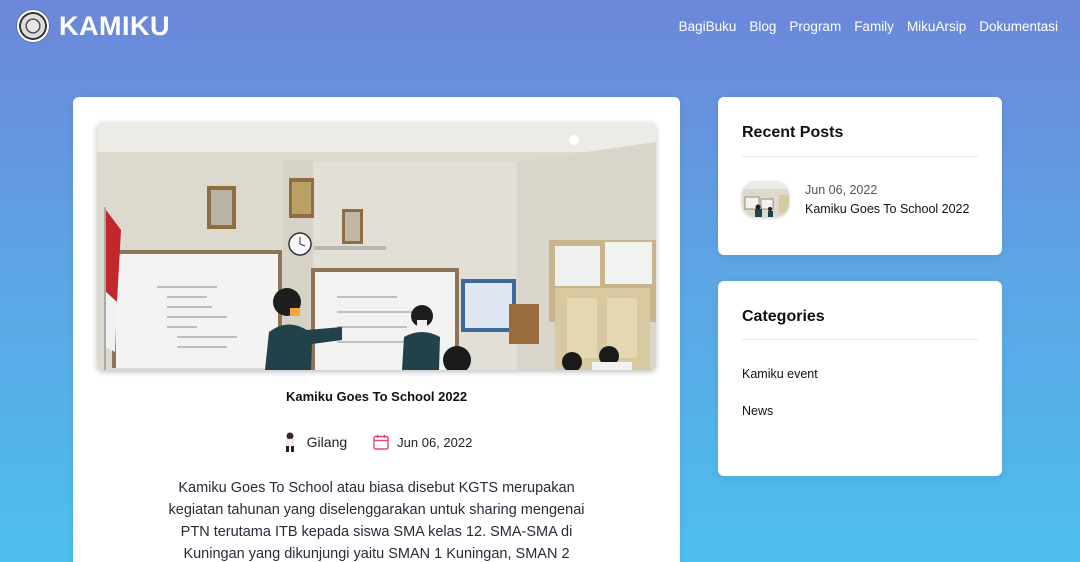 The image size is (1080, 562). What do you see at coordinates (765, 199) in the screenshot?
I see `recent-post-thumbnail` at bounding box center [765, 199].